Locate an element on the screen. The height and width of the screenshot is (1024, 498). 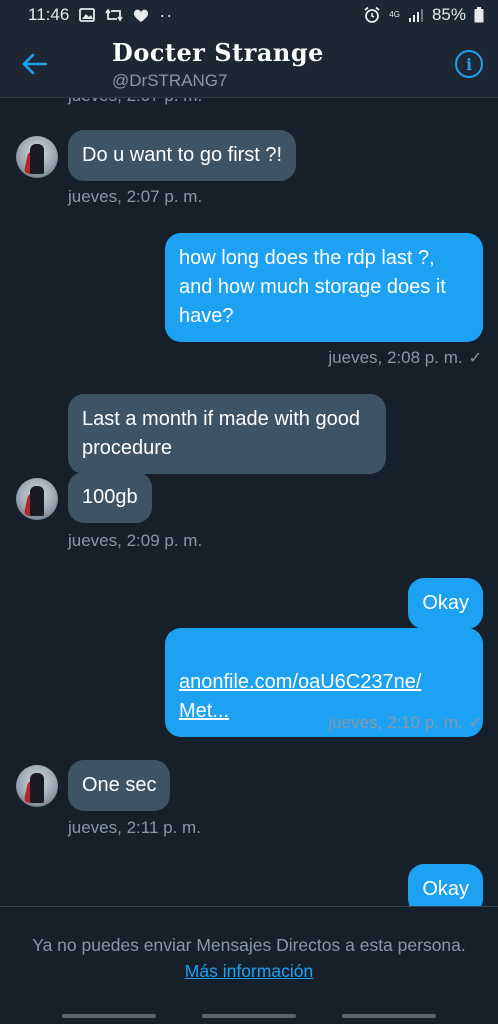
timestamp: jueves, 2:10 p. m. is located at coordinates (395, 722).